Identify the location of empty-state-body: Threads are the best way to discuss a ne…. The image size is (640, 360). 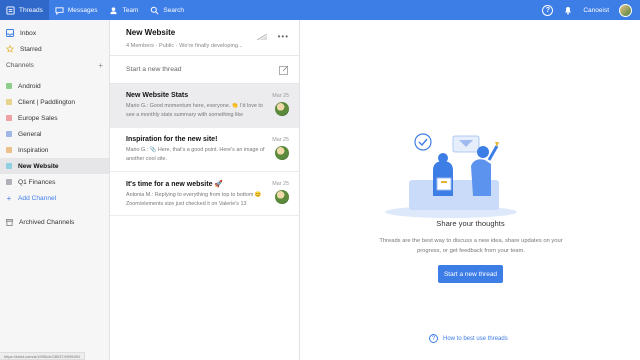
(471, 246).